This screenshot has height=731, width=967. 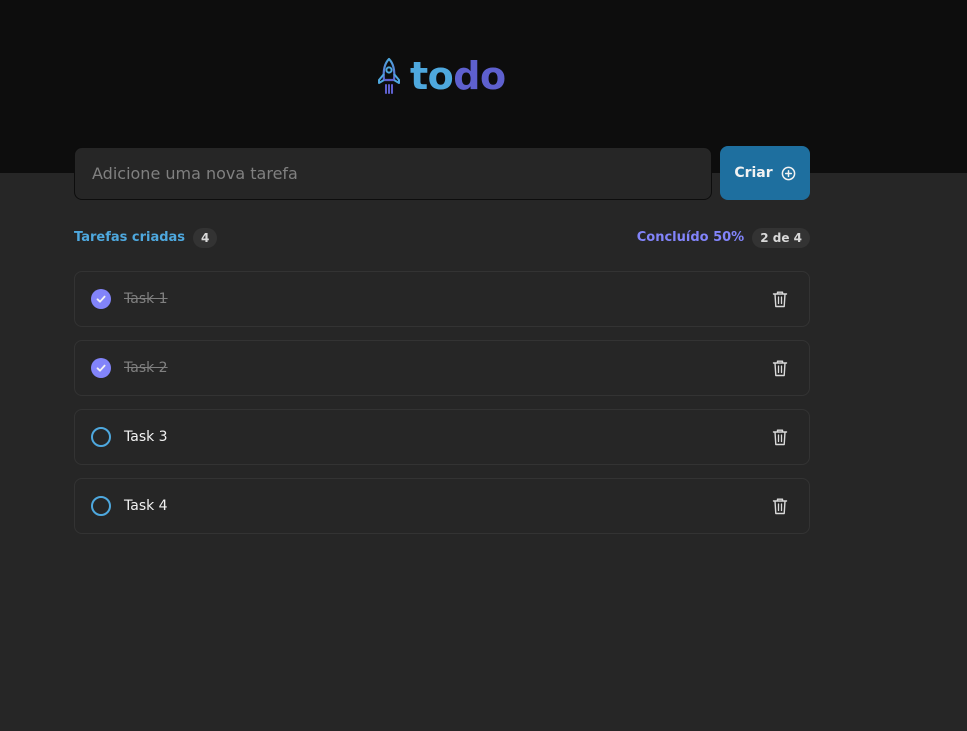 I want to click on task-item: Task 3, so click(x=442, y=437).